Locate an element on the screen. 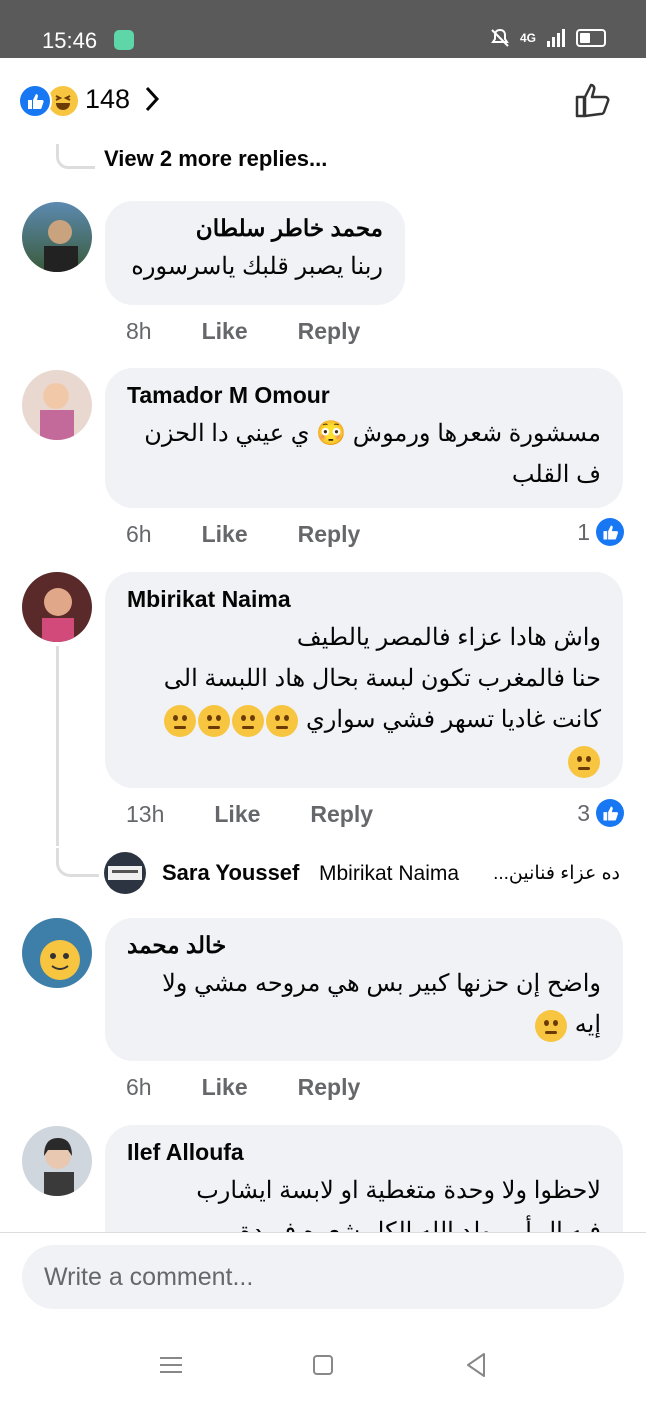  reaction-count: 148 is located at coordinates (107, 99).